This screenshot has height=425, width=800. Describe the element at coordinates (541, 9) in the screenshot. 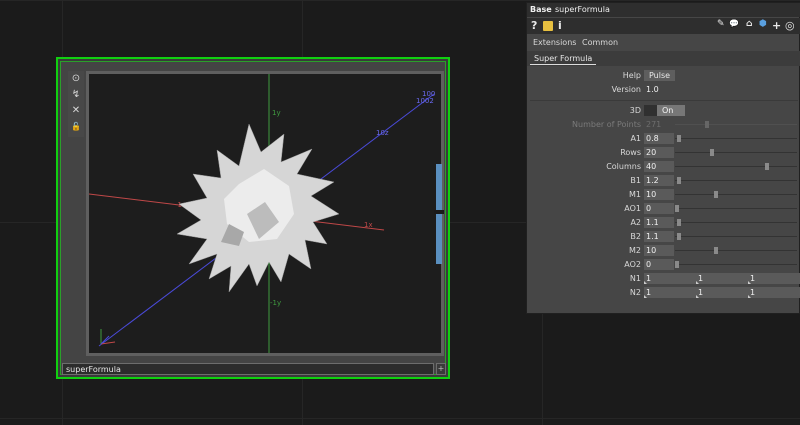

I see `op-type-label: Base` at that location.